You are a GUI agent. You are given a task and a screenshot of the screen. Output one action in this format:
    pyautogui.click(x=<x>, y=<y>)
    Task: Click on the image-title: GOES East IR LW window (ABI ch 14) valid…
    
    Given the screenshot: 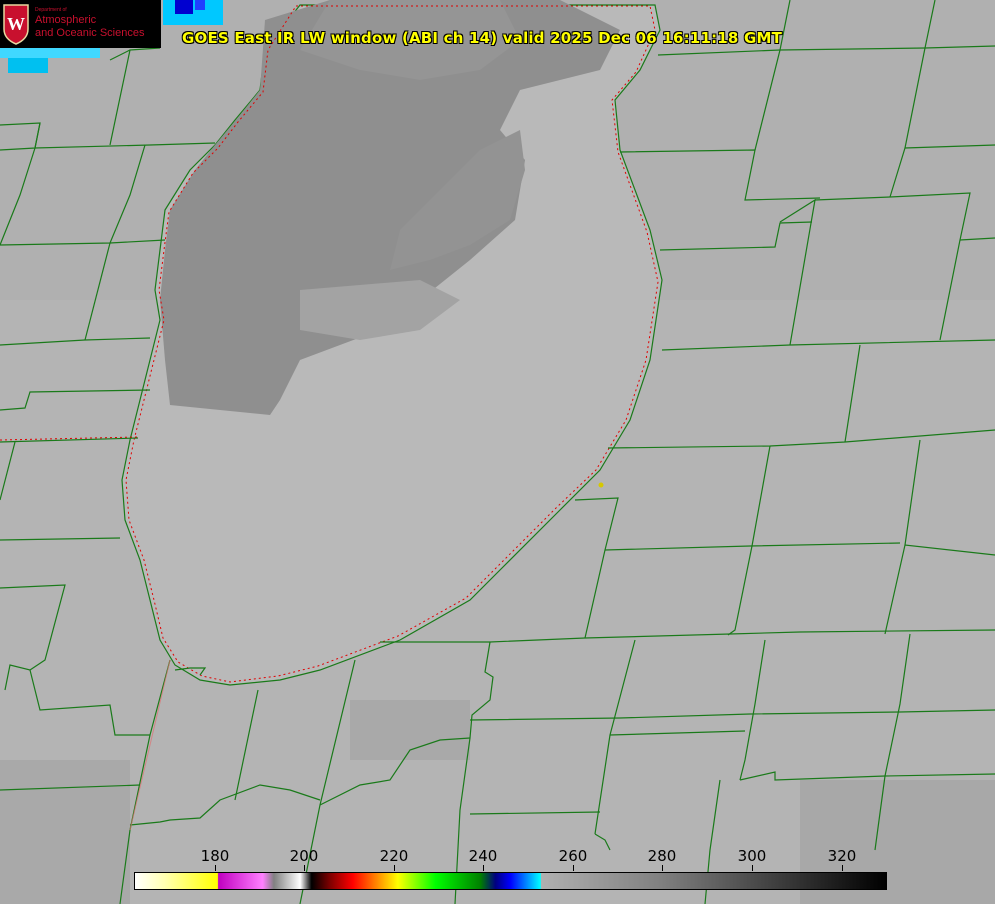 What is the action you would take?
    pyautogui.click(x=482, y=38)
    